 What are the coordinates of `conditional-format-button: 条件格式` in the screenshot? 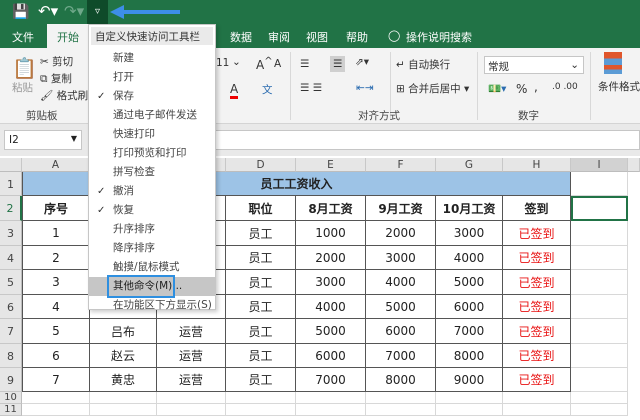 It's located at (619, 86).